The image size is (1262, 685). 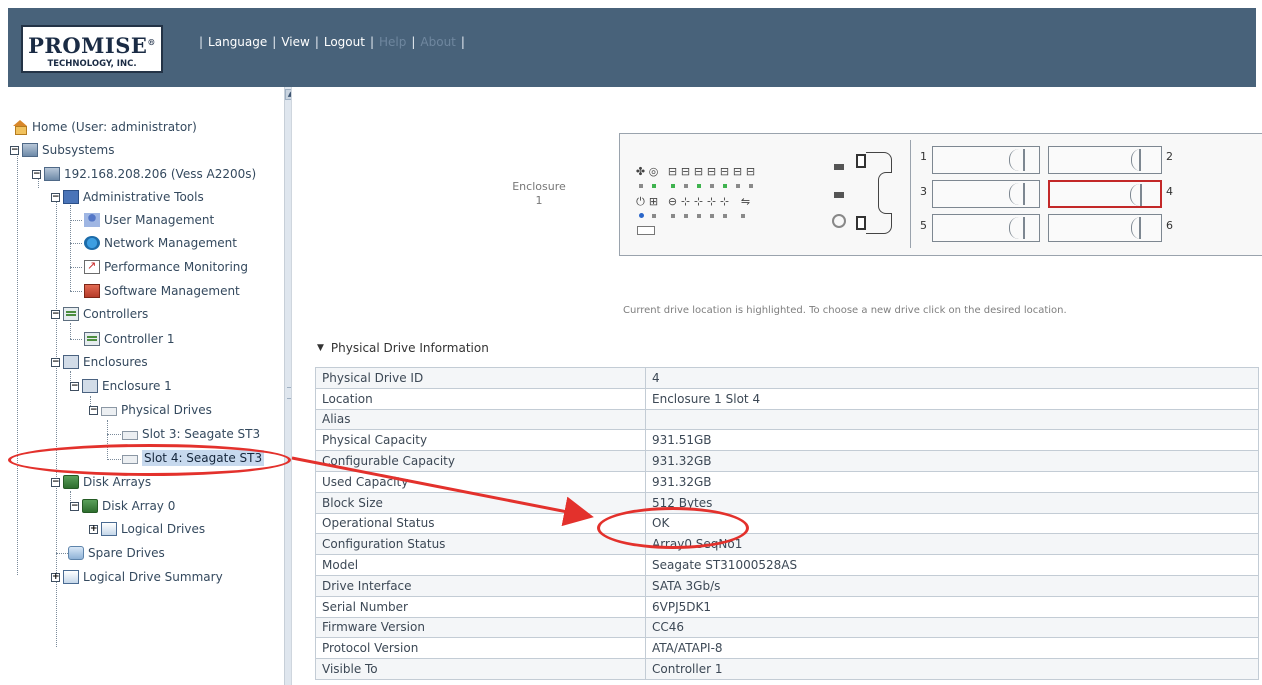 I want to click on table-row: Operational Status OK, so click(x=787, y=523).